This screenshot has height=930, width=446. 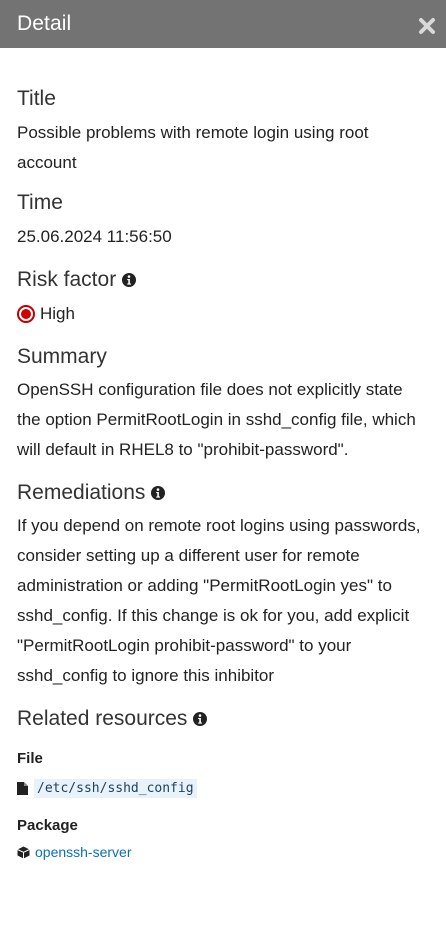 What do you see at coordinates (36, 98) in the screenshot?
I see `title-heading: Title` at bounding box center [36, 98].